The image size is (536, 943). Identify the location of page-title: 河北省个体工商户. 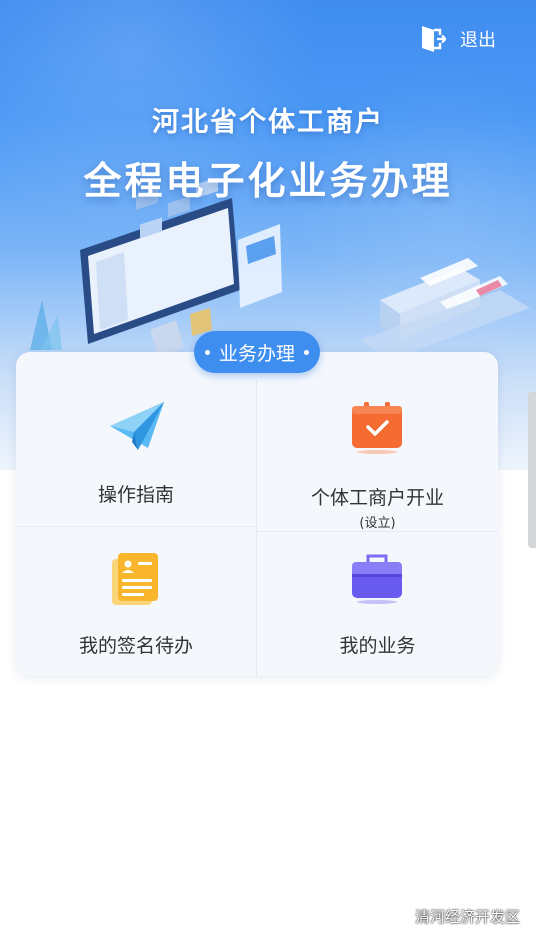
(268, 122).